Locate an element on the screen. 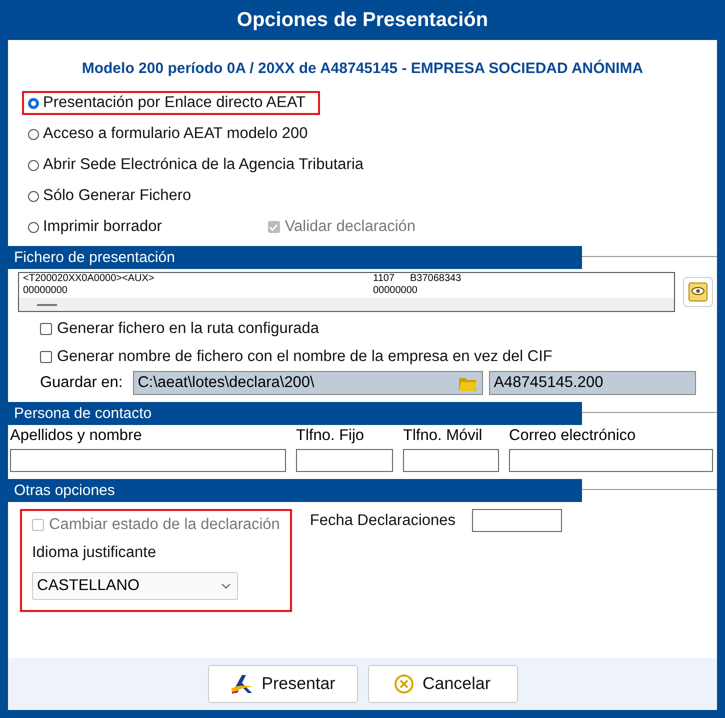  view-button is located at coordinates (698, 292).